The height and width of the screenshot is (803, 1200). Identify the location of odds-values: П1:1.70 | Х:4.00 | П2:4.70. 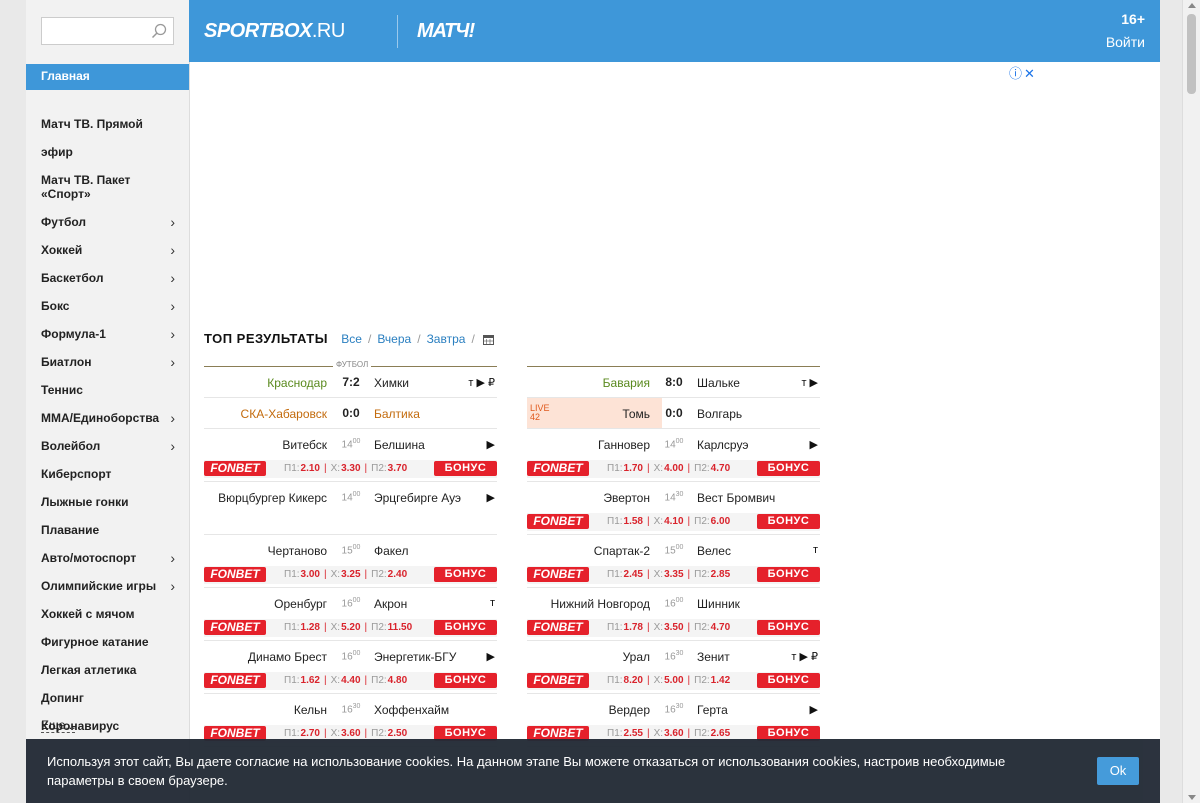
(668, 468).